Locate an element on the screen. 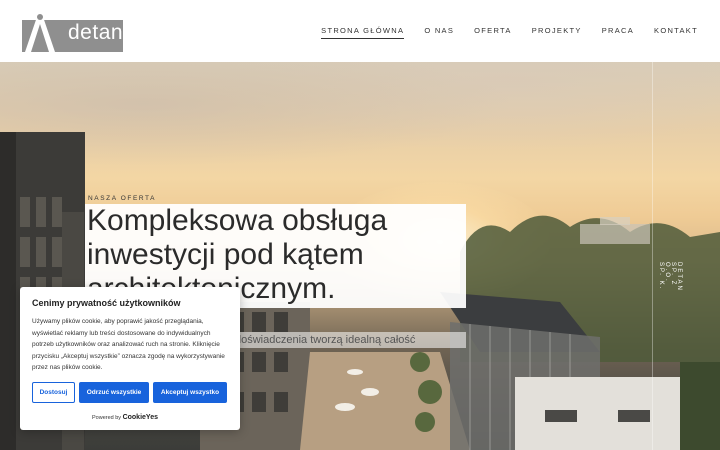 The image size is (720, 450). cookieyes-logo: CookieYes is located at coordinates (140, 417).